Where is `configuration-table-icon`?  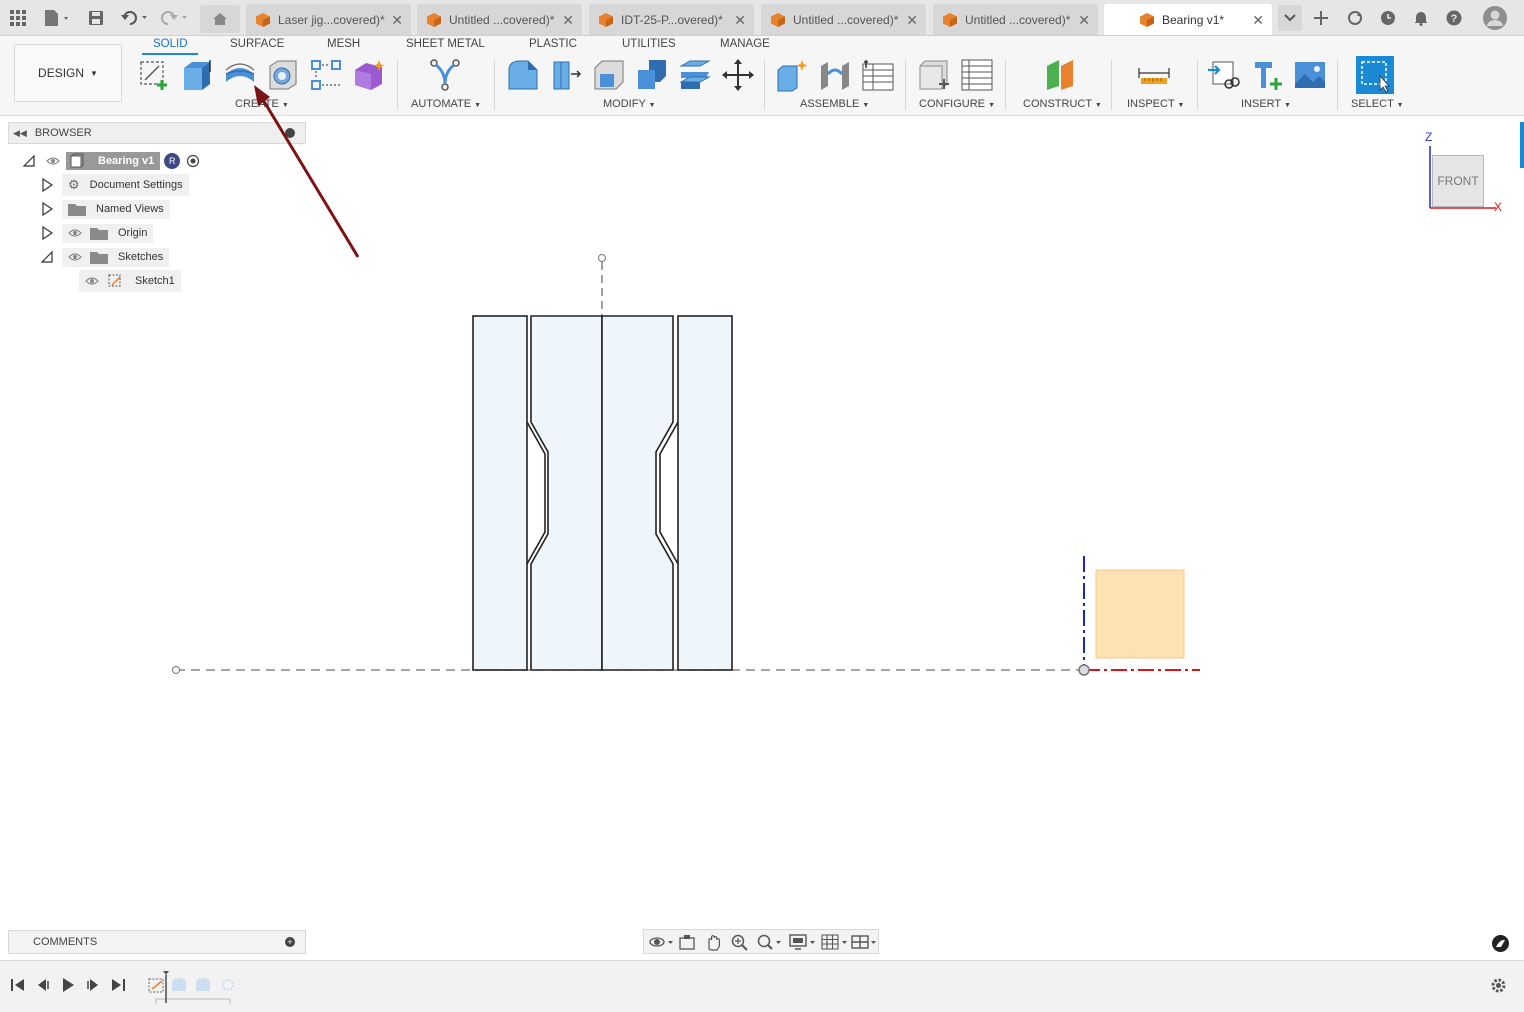 configuration-table-icon is located at coordinates (977, 75).